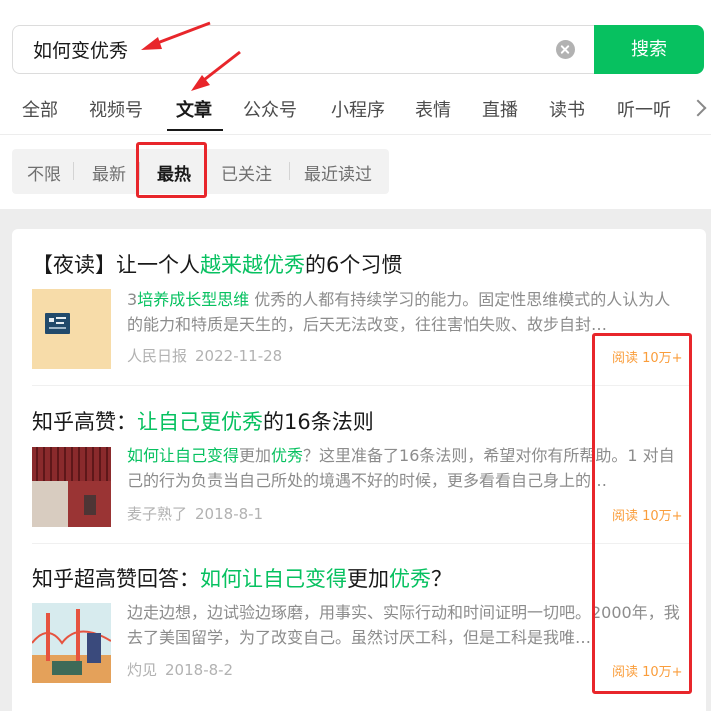 This screenshot has height=711, width=711. What do you see at coordinates (500, 109) in the screenshot?
I see `tab-live: 直播` at bounding box center [500, 109].